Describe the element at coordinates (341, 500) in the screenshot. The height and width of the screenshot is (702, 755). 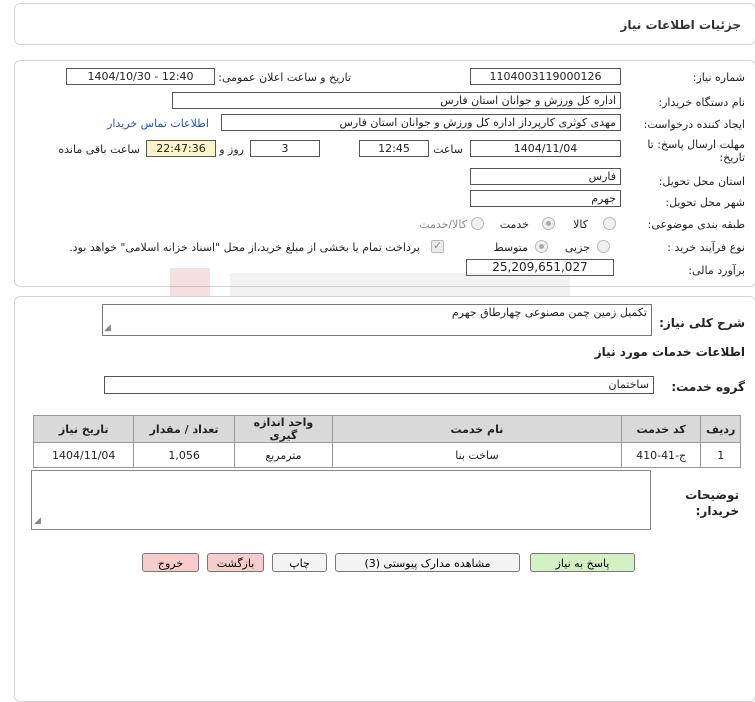
I see `buyer-notes-field` at that location.